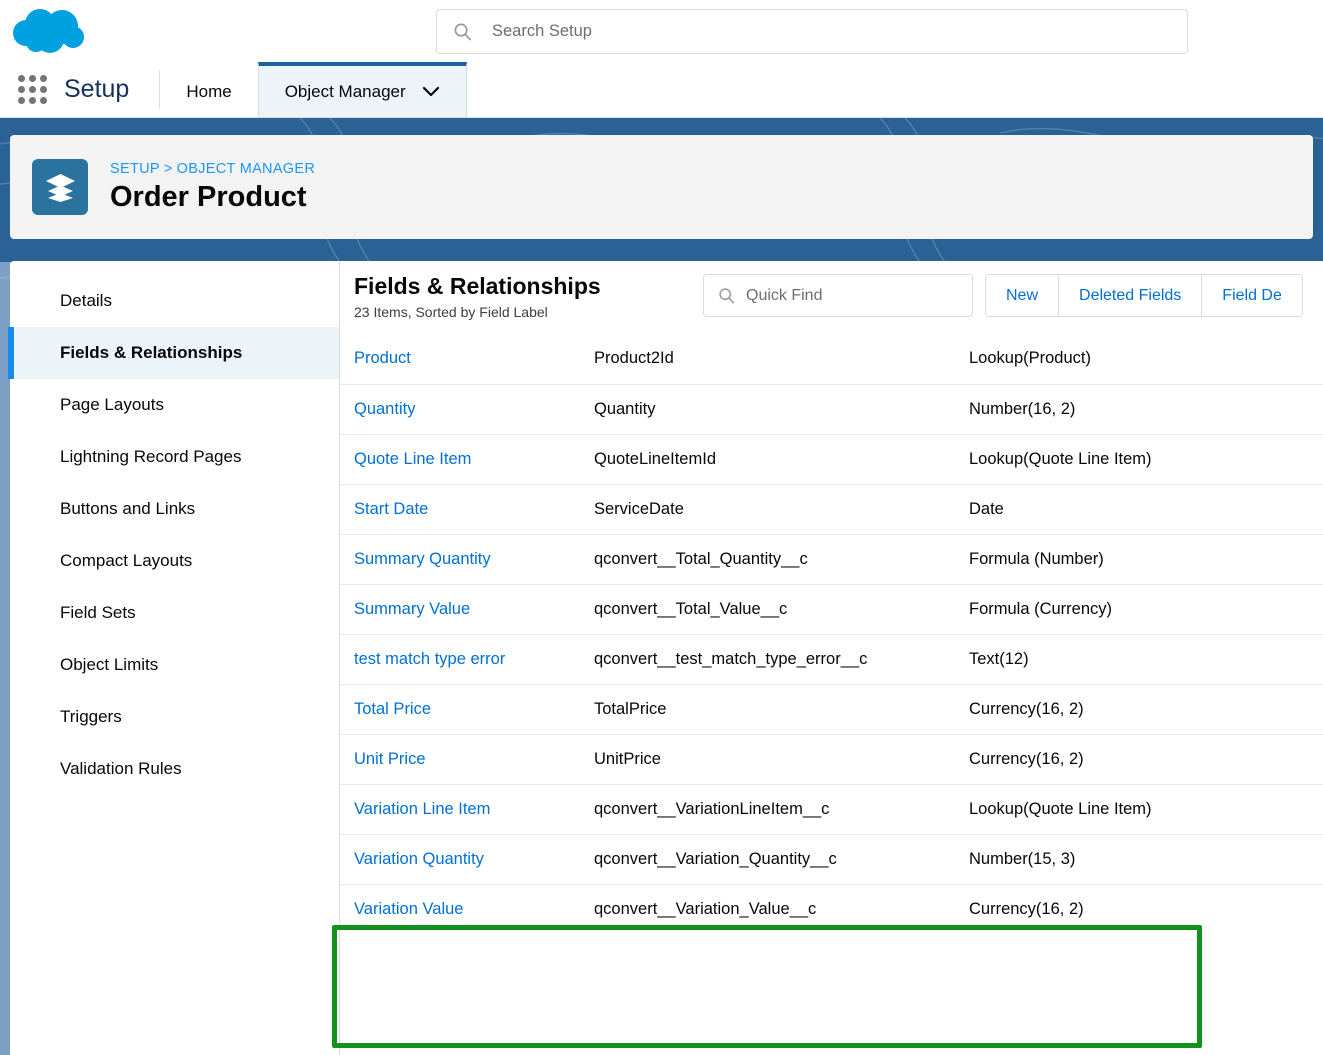  Describe the element at coordinates (408, 909) in the screenshot. I see `field-label-link: Variation Value` at that location.